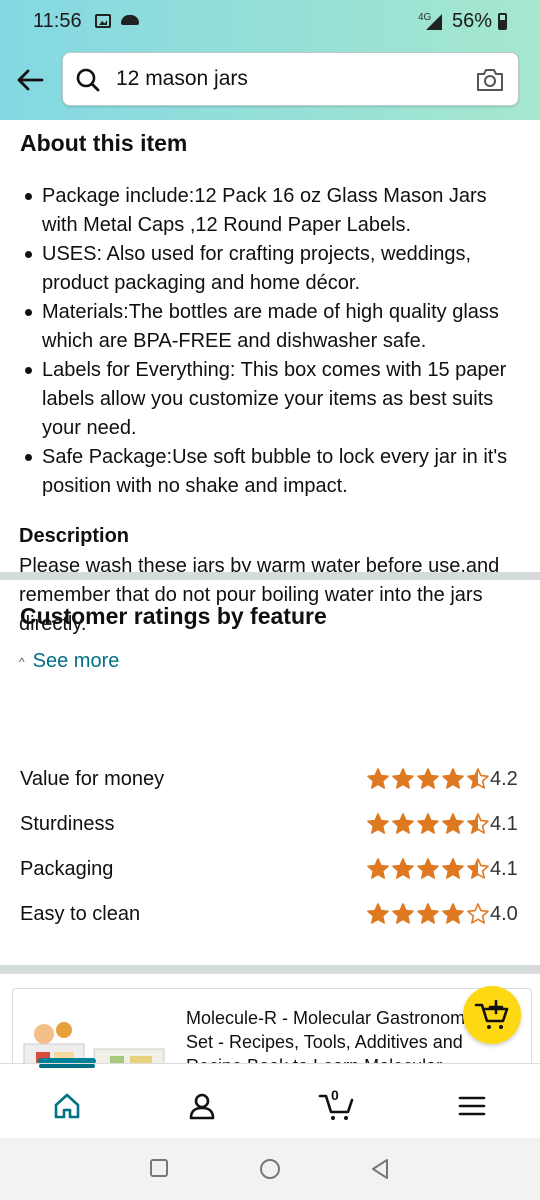 Image resolution: width=540 pixels, height=1200 pixels. What do you see at coordinates (67, 1106) in the screenshot?
I see `home-icon` at bounding box center [67, 1106].